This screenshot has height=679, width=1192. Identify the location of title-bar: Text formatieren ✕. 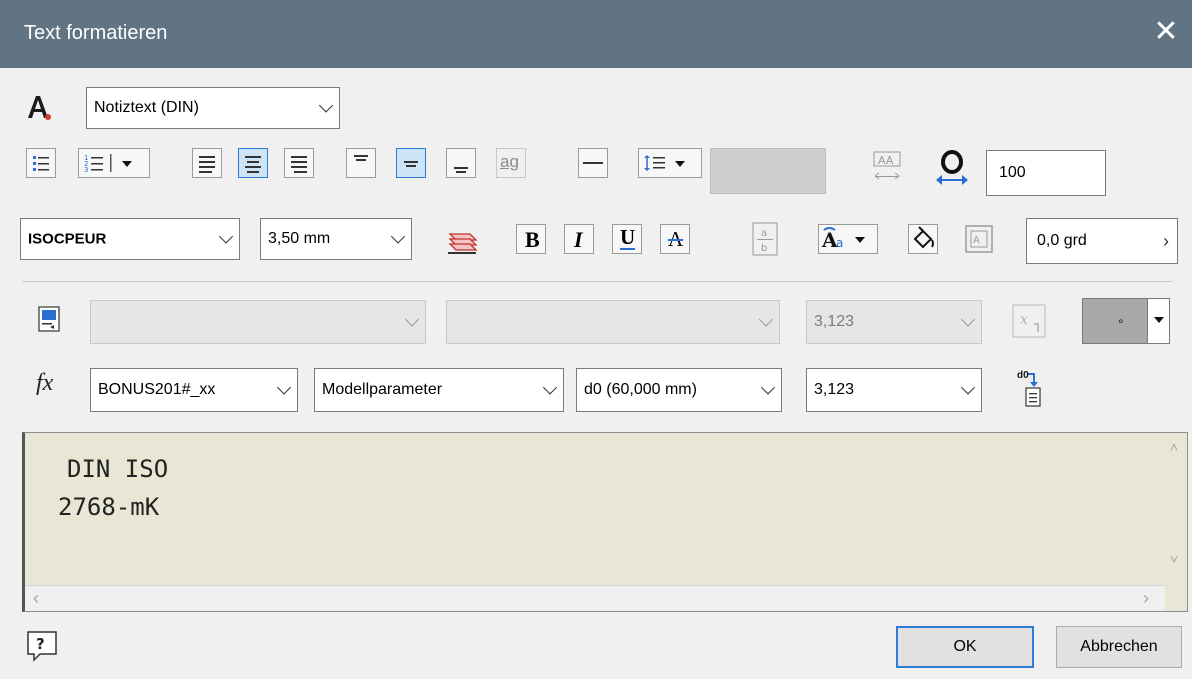
(596, 34).